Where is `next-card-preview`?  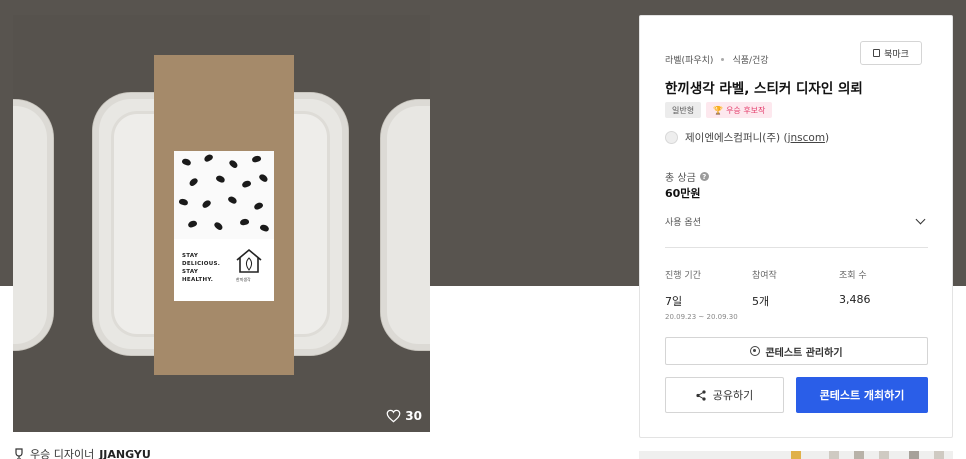
next-card-preview is located at coordinates (796, 455).